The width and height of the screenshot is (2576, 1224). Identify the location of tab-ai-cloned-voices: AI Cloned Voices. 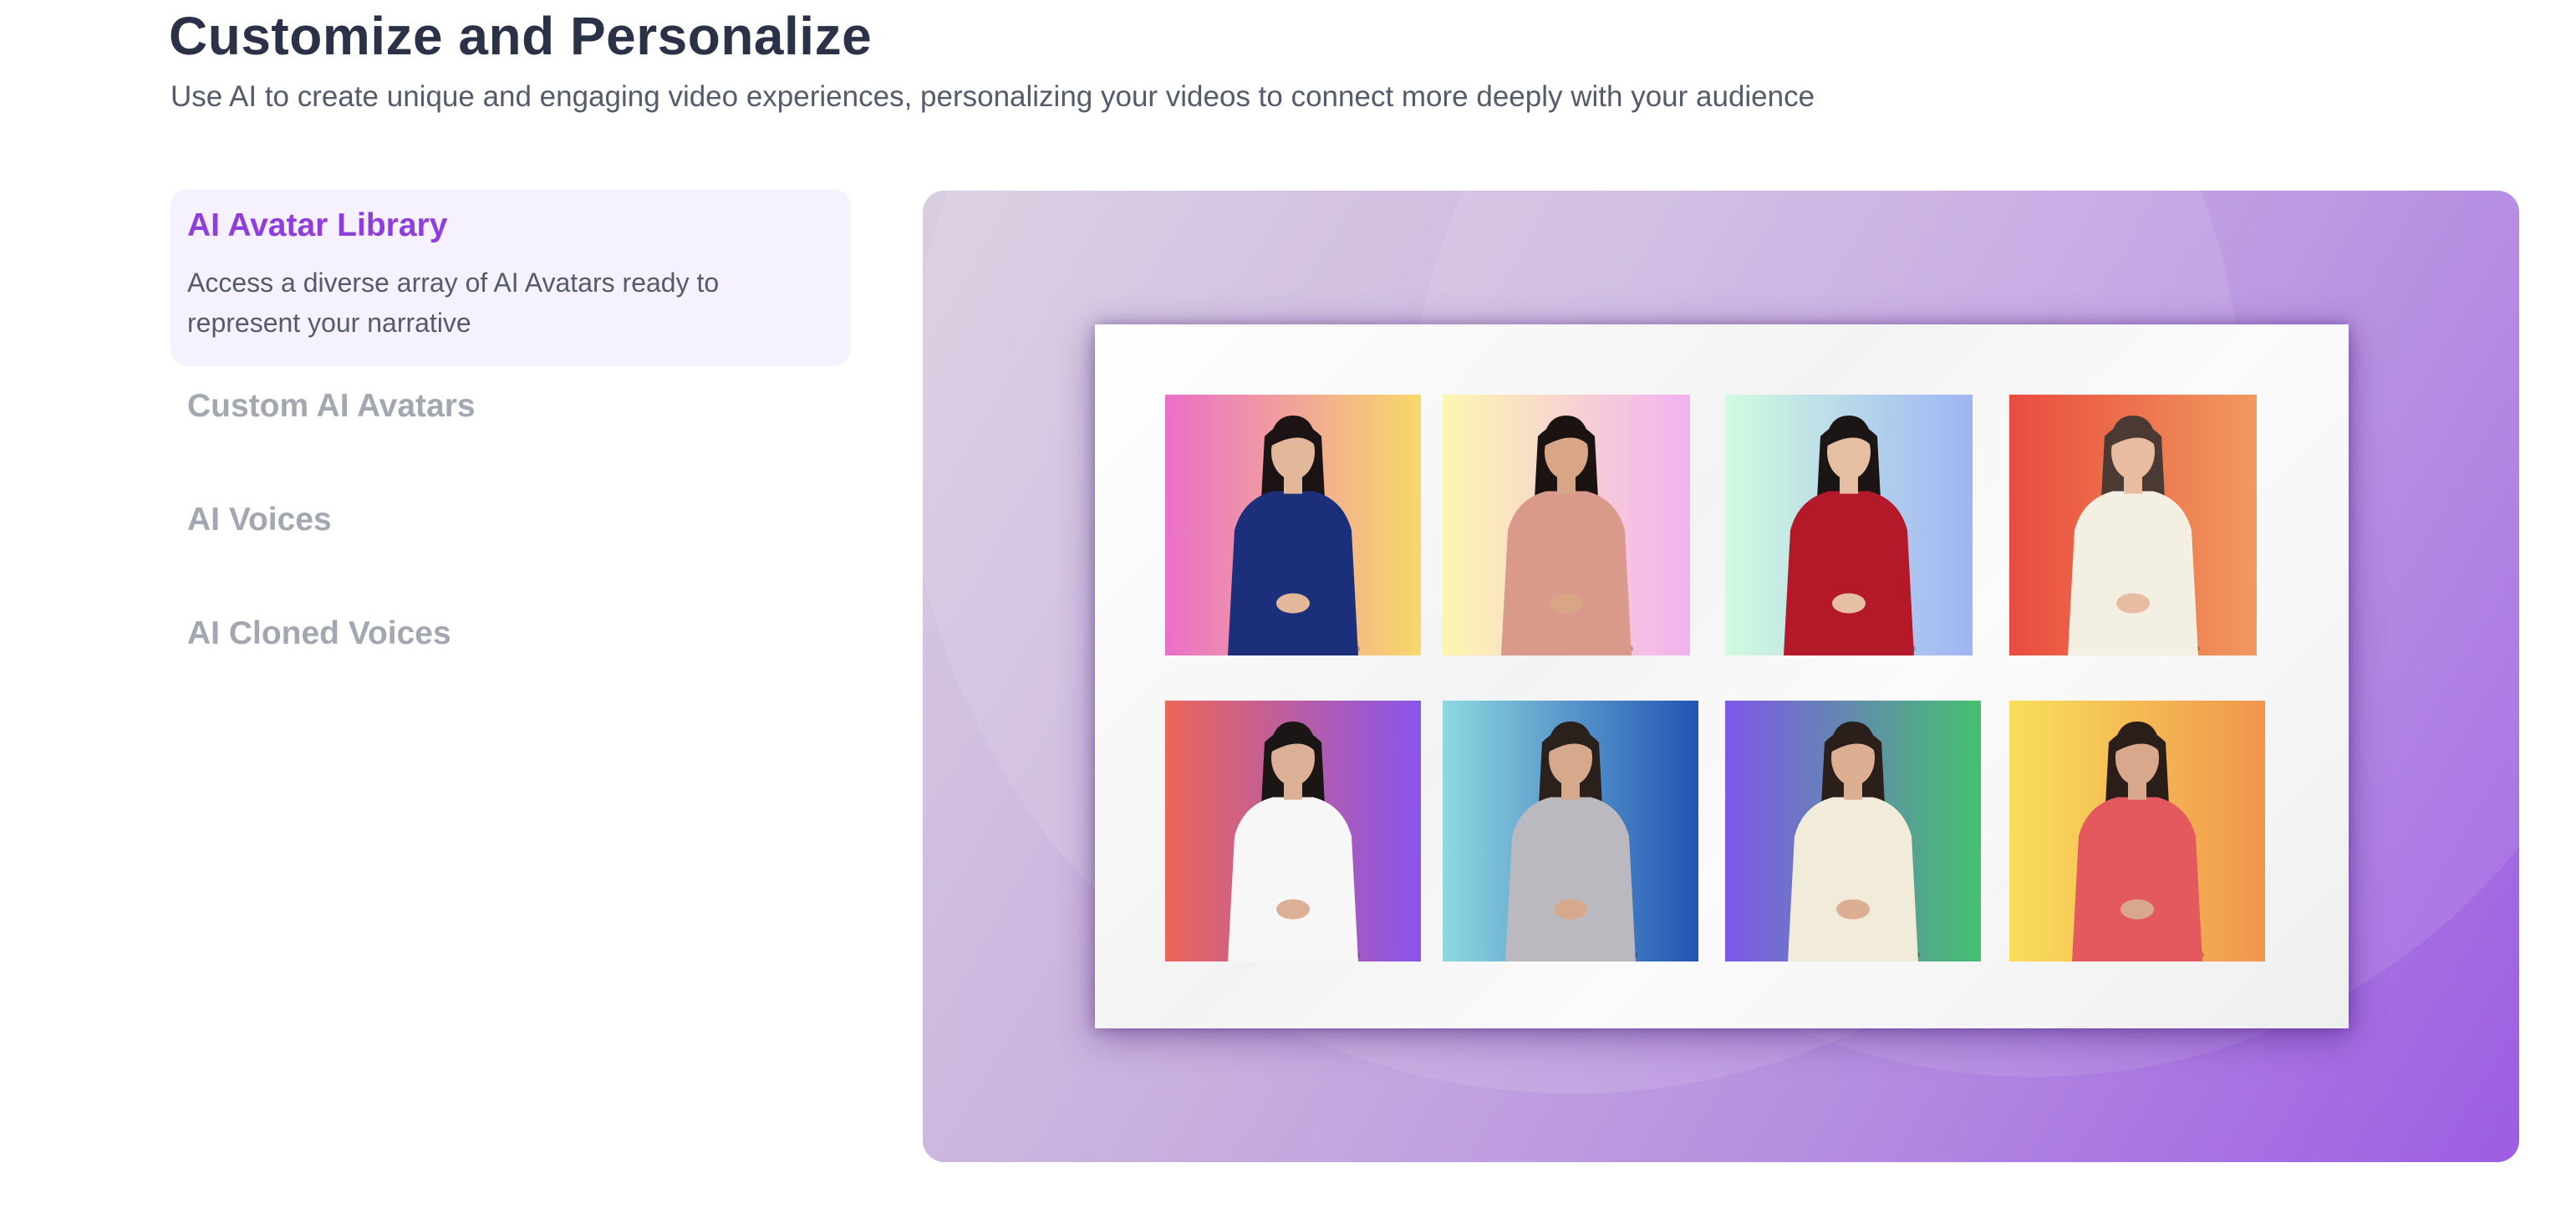
(511, 650).